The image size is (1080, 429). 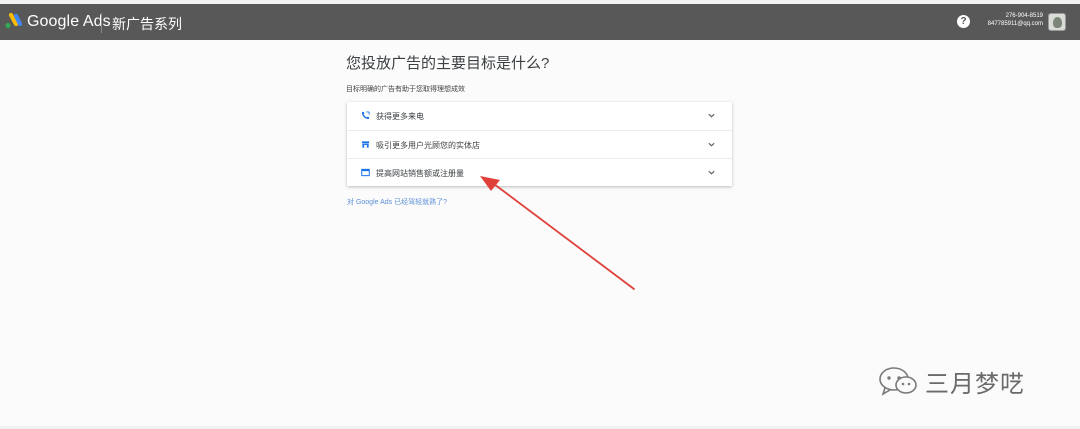 What do you see at coordinates (420, 173) in the screenshot?
I see `goal-option-label: 提高网站销售额或注册量` at bounding box center [420, 173].